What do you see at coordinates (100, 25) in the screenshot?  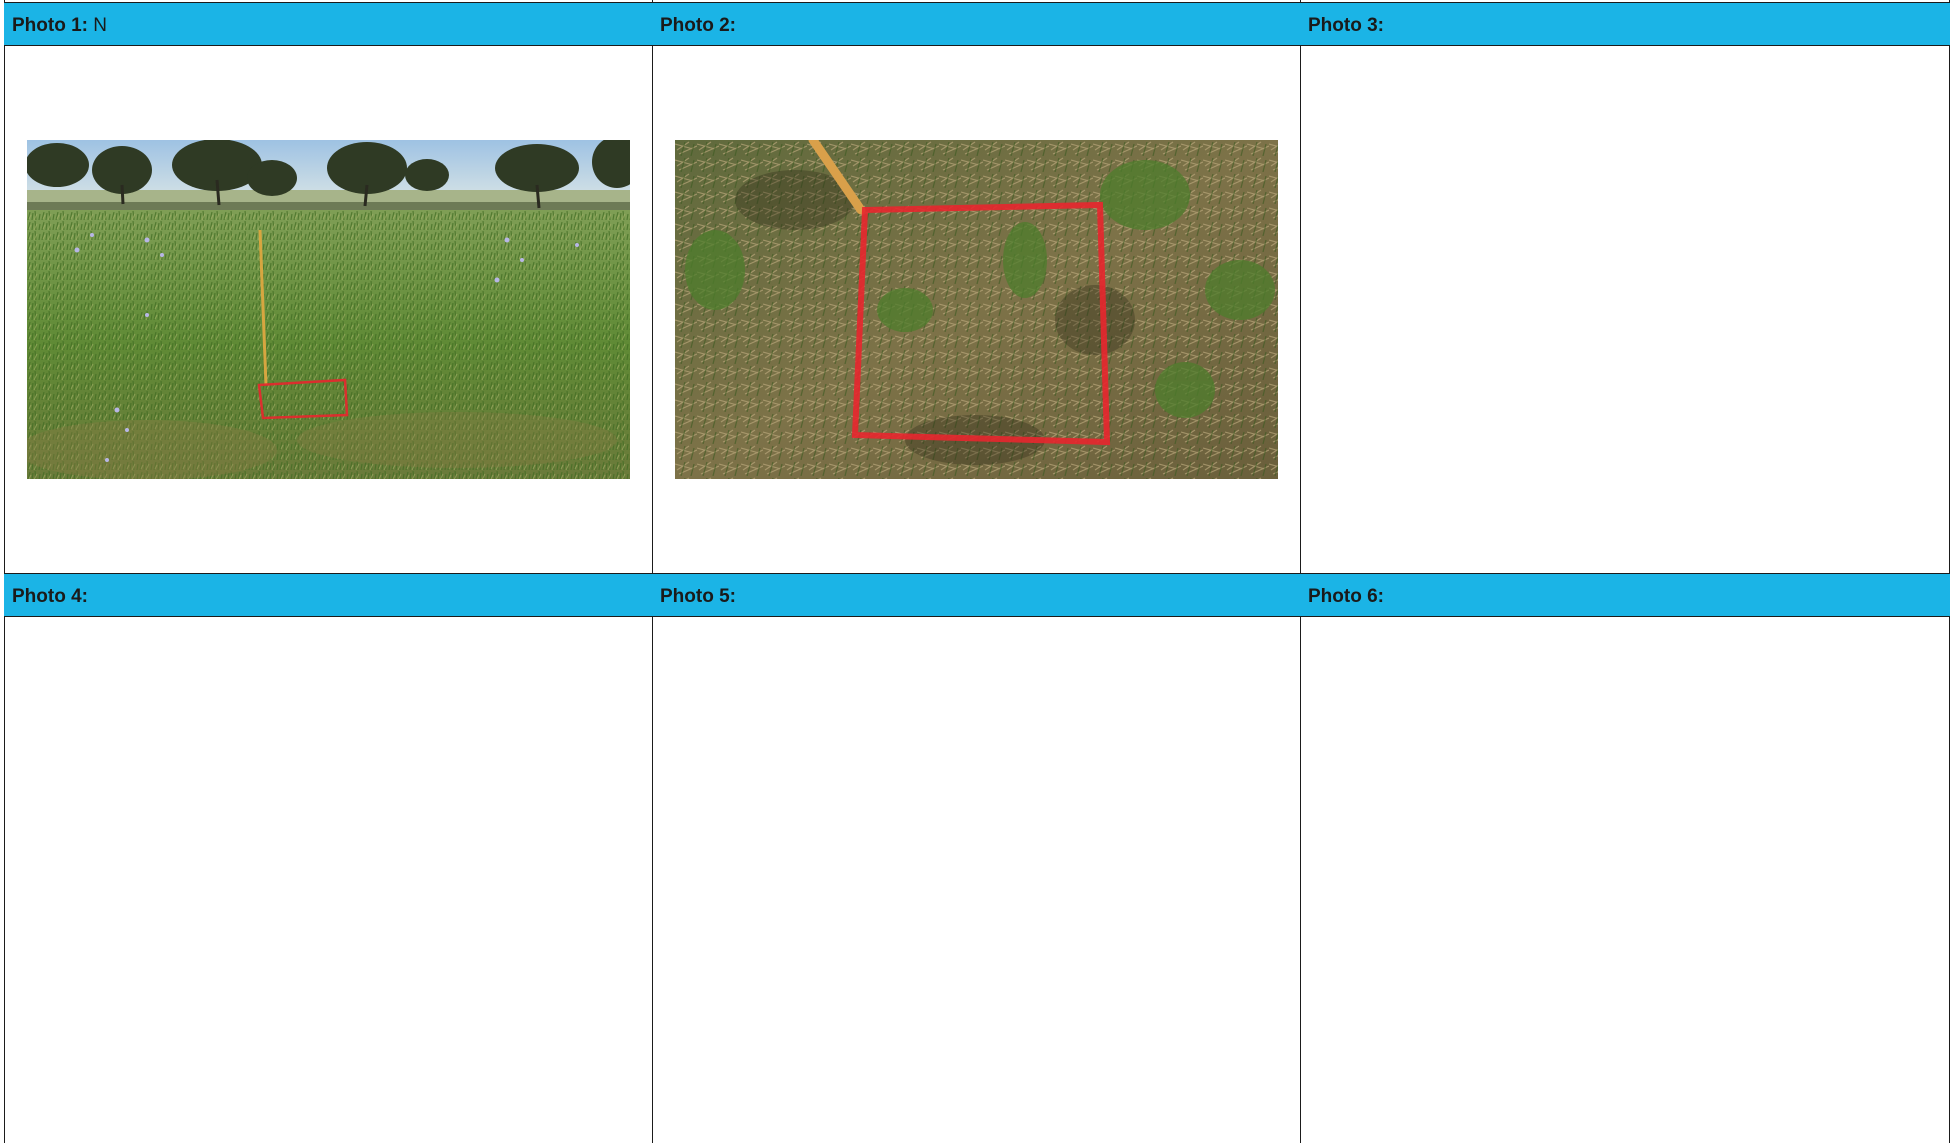 I see `photo-1-note: N` at bounding box center [100, 25].